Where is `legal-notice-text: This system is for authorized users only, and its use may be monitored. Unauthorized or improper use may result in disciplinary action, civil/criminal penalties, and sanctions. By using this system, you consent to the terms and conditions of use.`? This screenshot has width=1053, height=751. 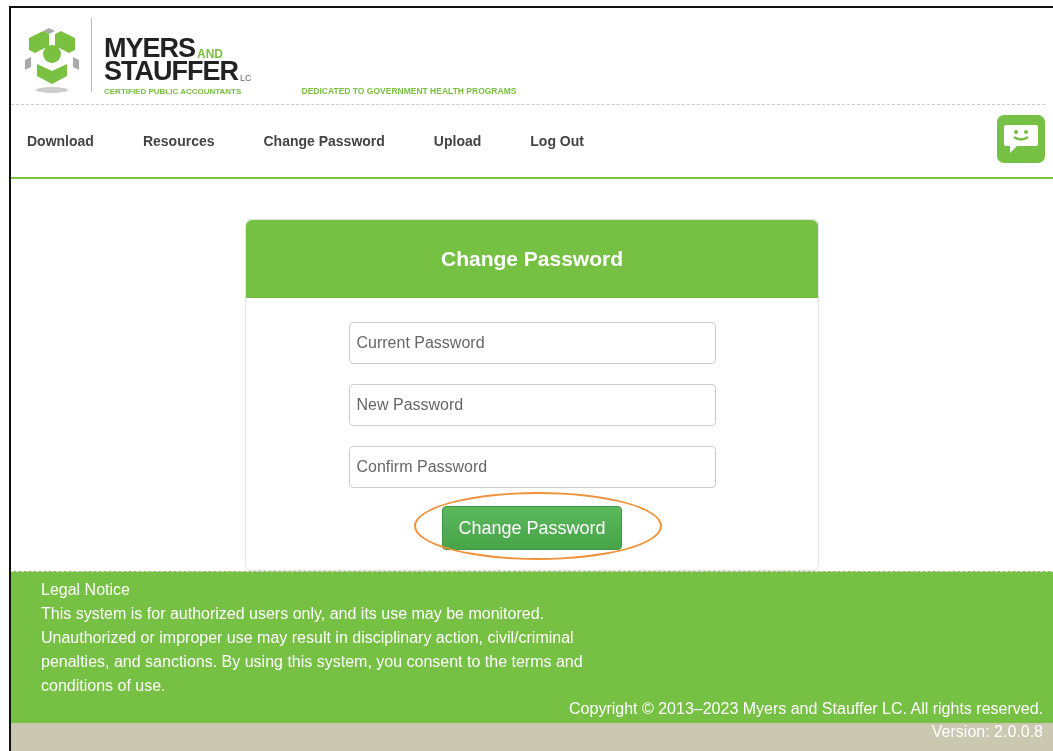
legal-notice-text: This system is for authorized users only, and its use may be monitored. Unauthorized or improper use may result in disciplinary action, civil/criminal penalties, and sanctions. By using this system, you consent to the terms and conditions of use. is located at coordinates (312, 650).